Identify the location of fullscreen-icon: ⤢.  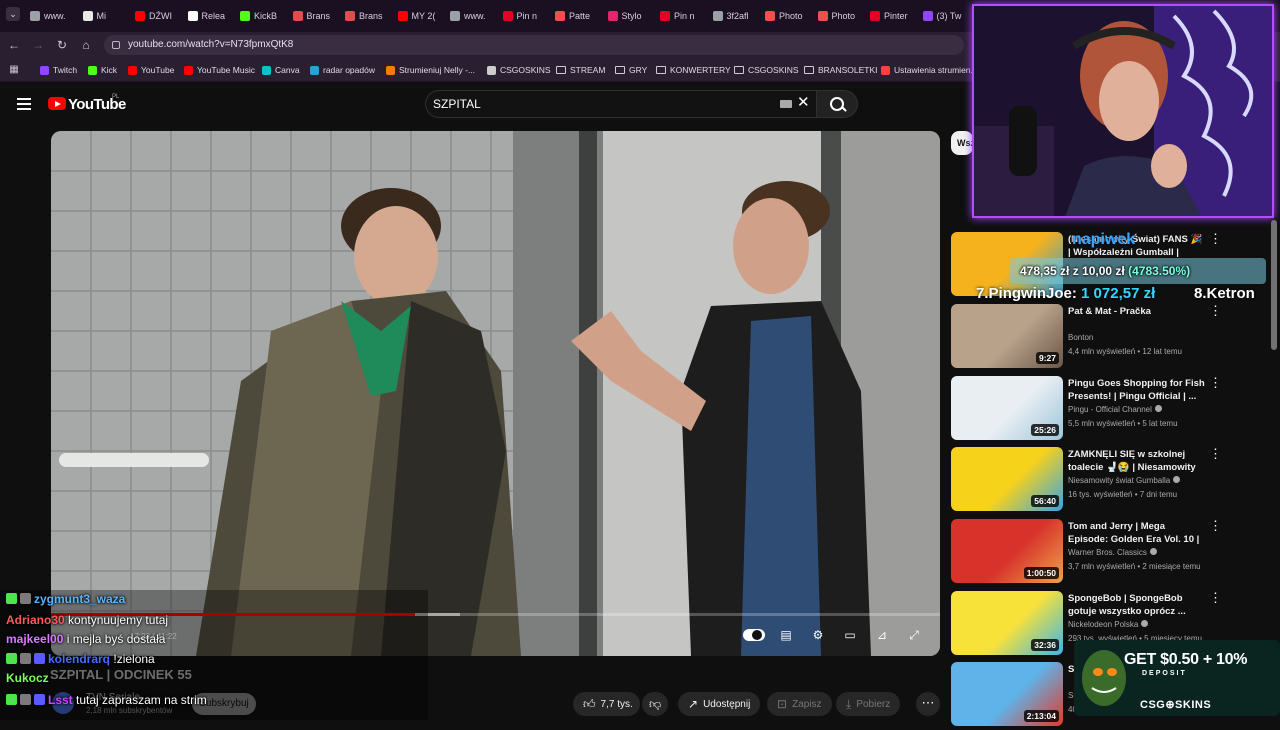
(914, 635).